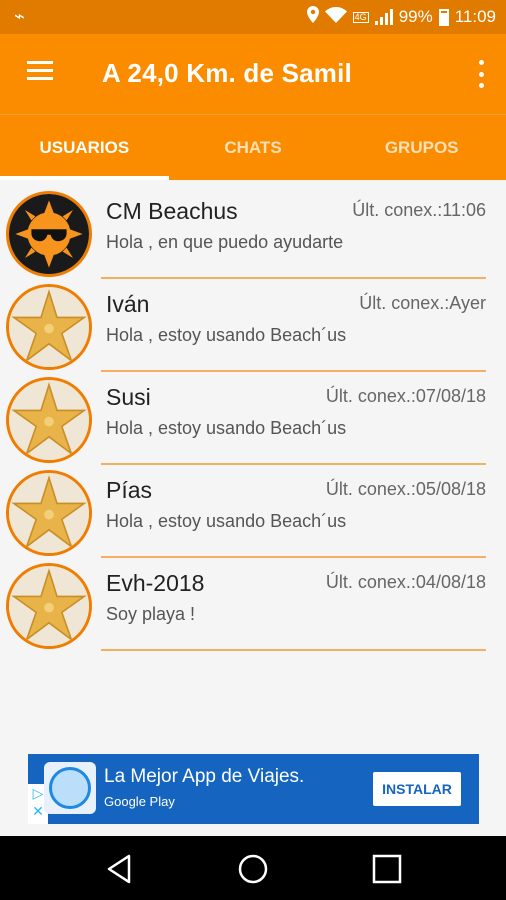  Describe the element at coordinates (419, 210) in the screenshot. I see `last-connection: Últ. conex.:11:06` at that location.